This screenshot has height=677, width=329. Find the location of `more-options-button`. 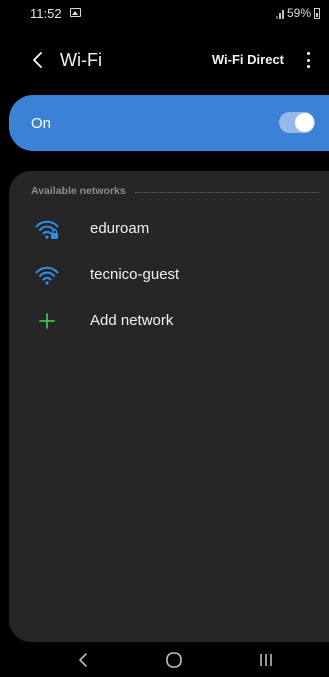

more-options-button is located at coordinates (308, 60).